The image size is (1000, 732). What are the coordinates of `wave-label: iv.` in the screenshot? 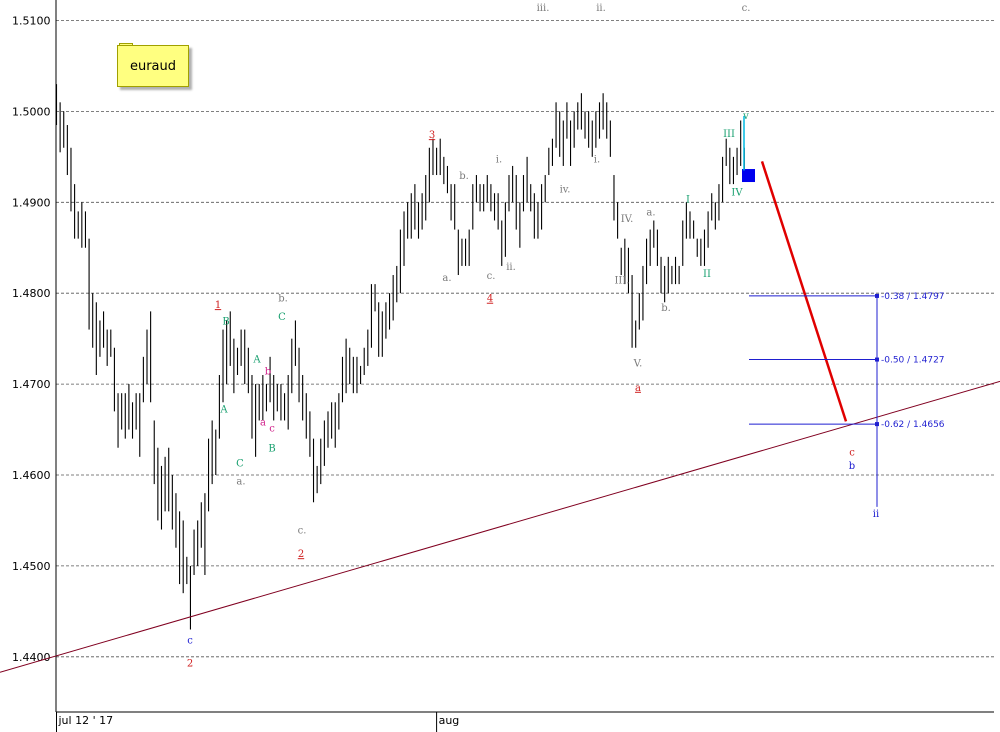 It's located at (565, 190).